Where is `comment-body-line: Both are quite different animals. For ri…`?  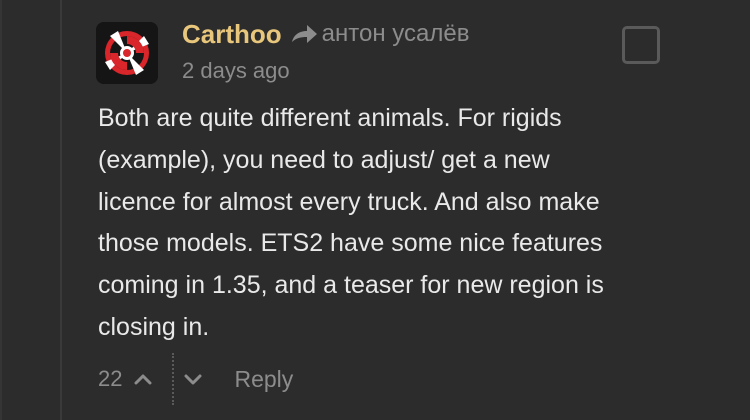 comment-body-line: Both are quite different animals. For ri… is located at coordinates (330, 118).